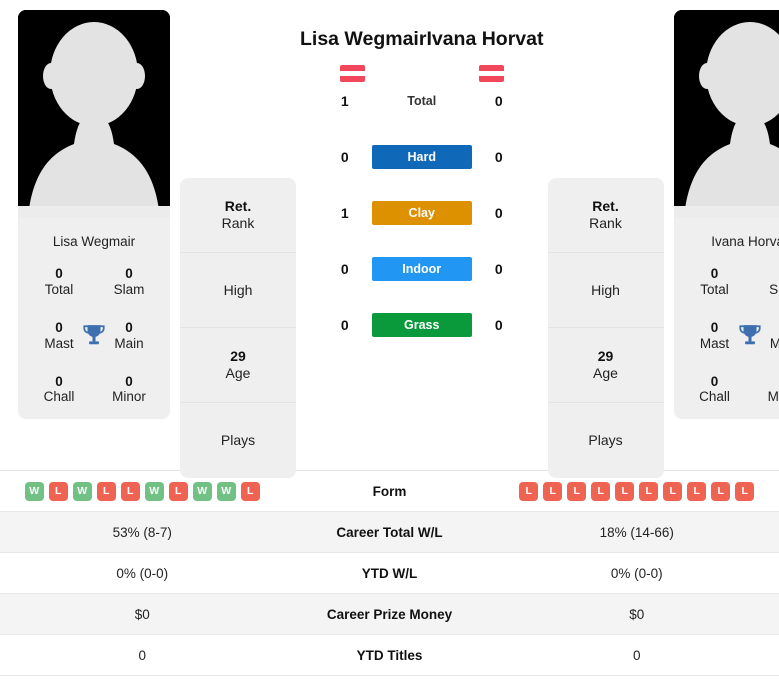  What do you see at coordinates (344, 269) in the screenshot?
I see `h2h-left-score: 0` at bounding box center [344, 269].